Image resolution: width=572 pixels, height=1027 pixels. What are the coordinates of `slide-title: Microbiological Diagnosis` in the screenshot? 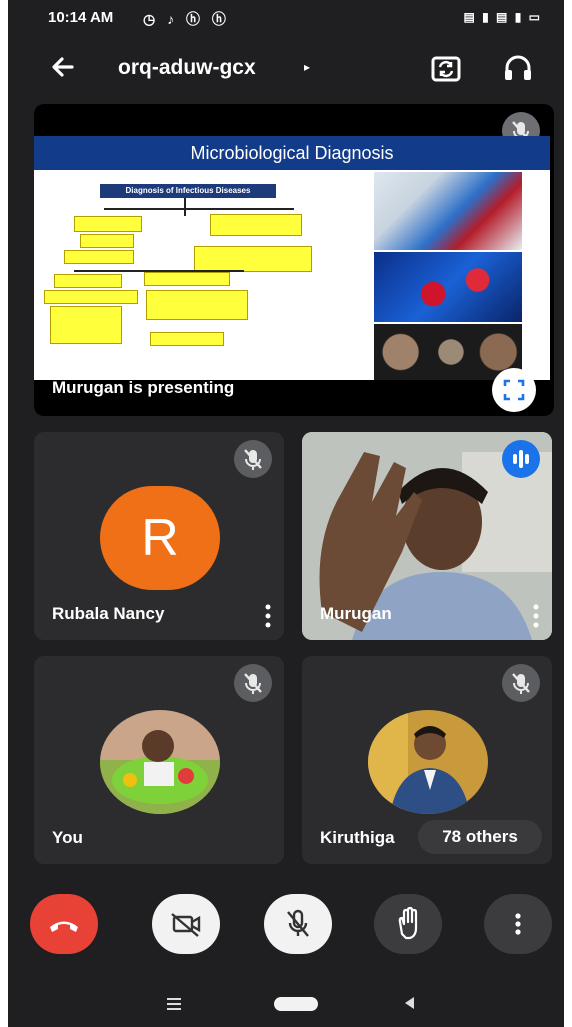 It's located at (292, 153).